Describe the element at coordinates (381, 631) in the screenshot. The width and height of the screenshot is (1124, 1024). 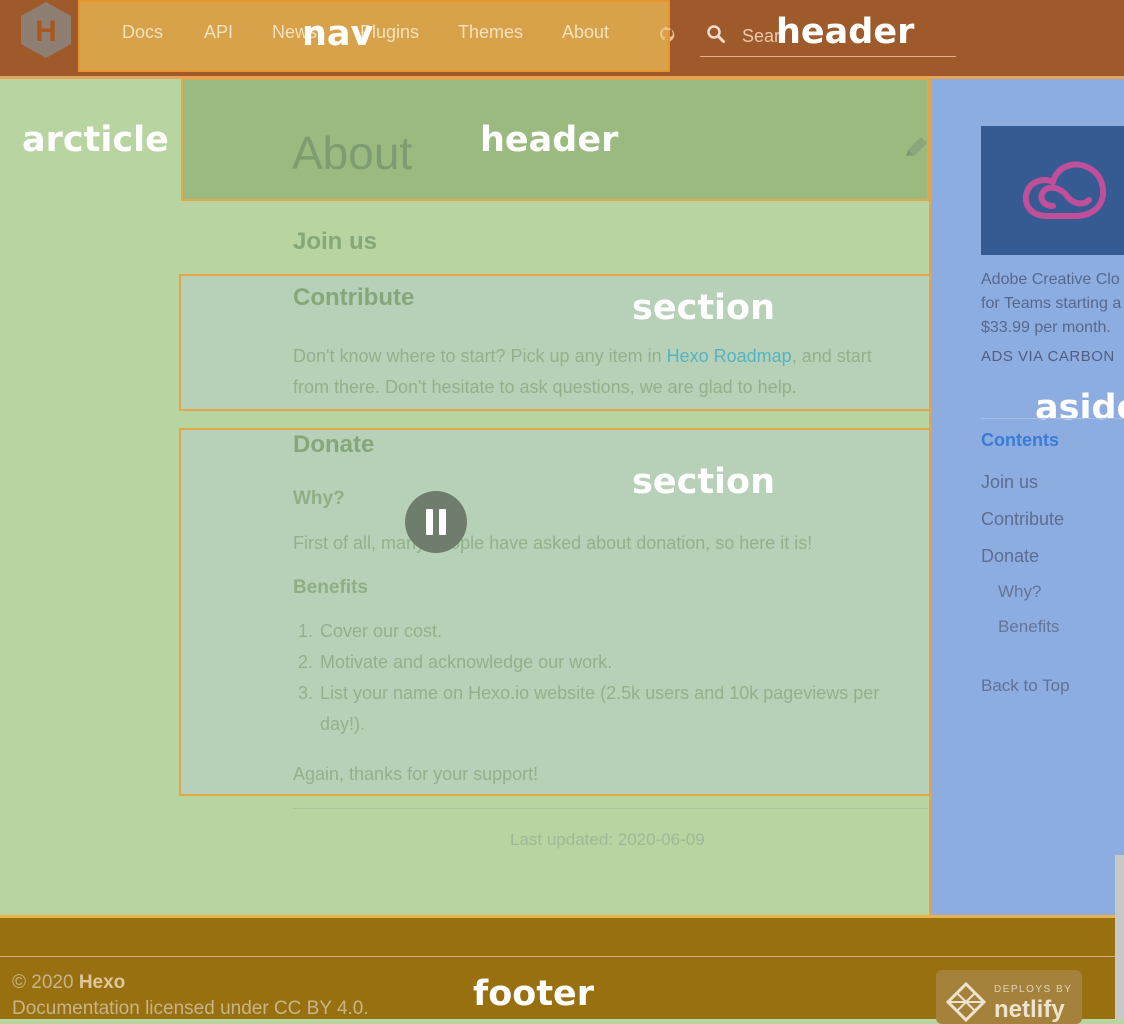
I see `list-item: Cover our cost.` at that location.